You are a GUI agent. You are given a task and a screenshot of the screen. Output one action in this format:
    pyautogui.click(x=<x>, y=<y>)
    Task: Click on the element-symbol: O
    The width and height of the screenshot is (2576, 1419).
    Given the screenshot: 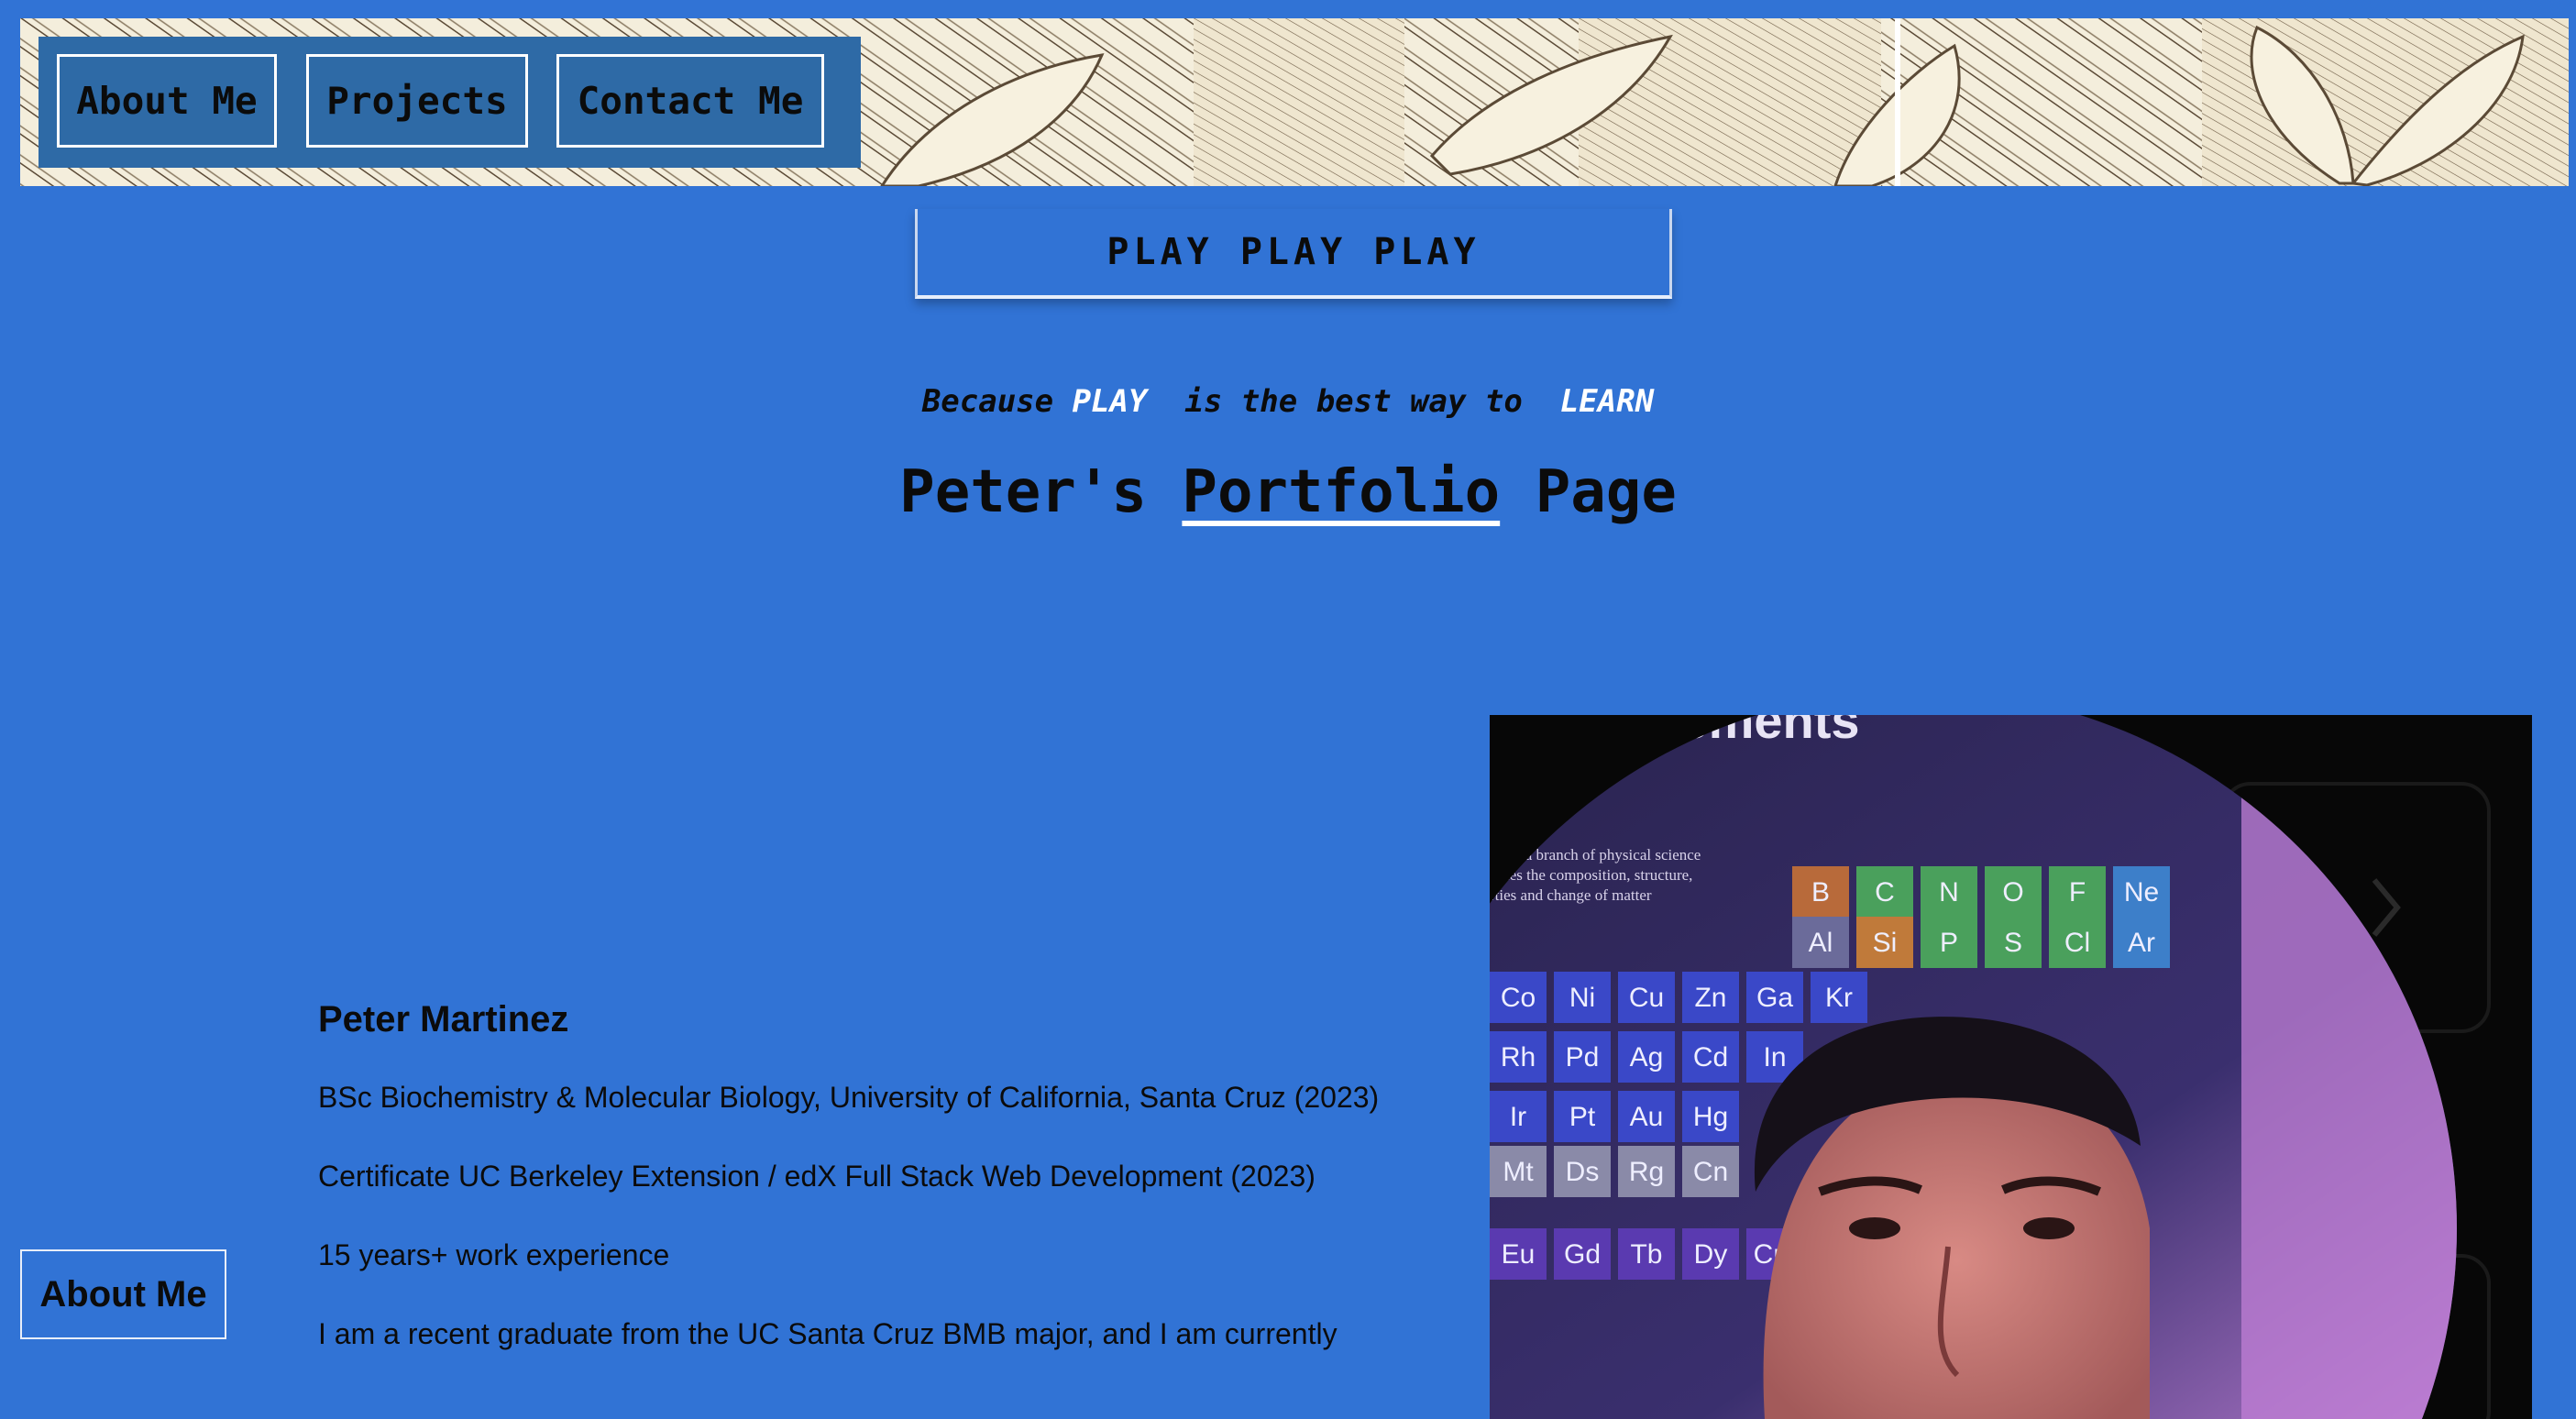 What is the action you would take?
    pyautogui.click(x=2012, y=892)
    